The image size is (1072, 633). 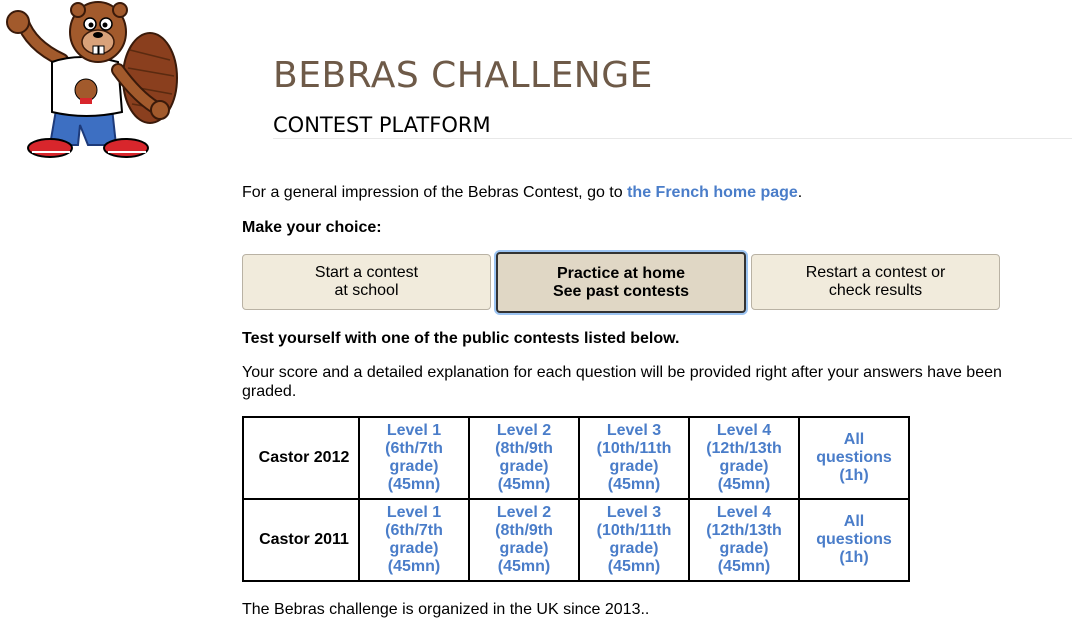 What do you see at coordinates (92, 79) in the screenshot?
I see `beaver-mascot-icon` at bounding box center [92, 79].